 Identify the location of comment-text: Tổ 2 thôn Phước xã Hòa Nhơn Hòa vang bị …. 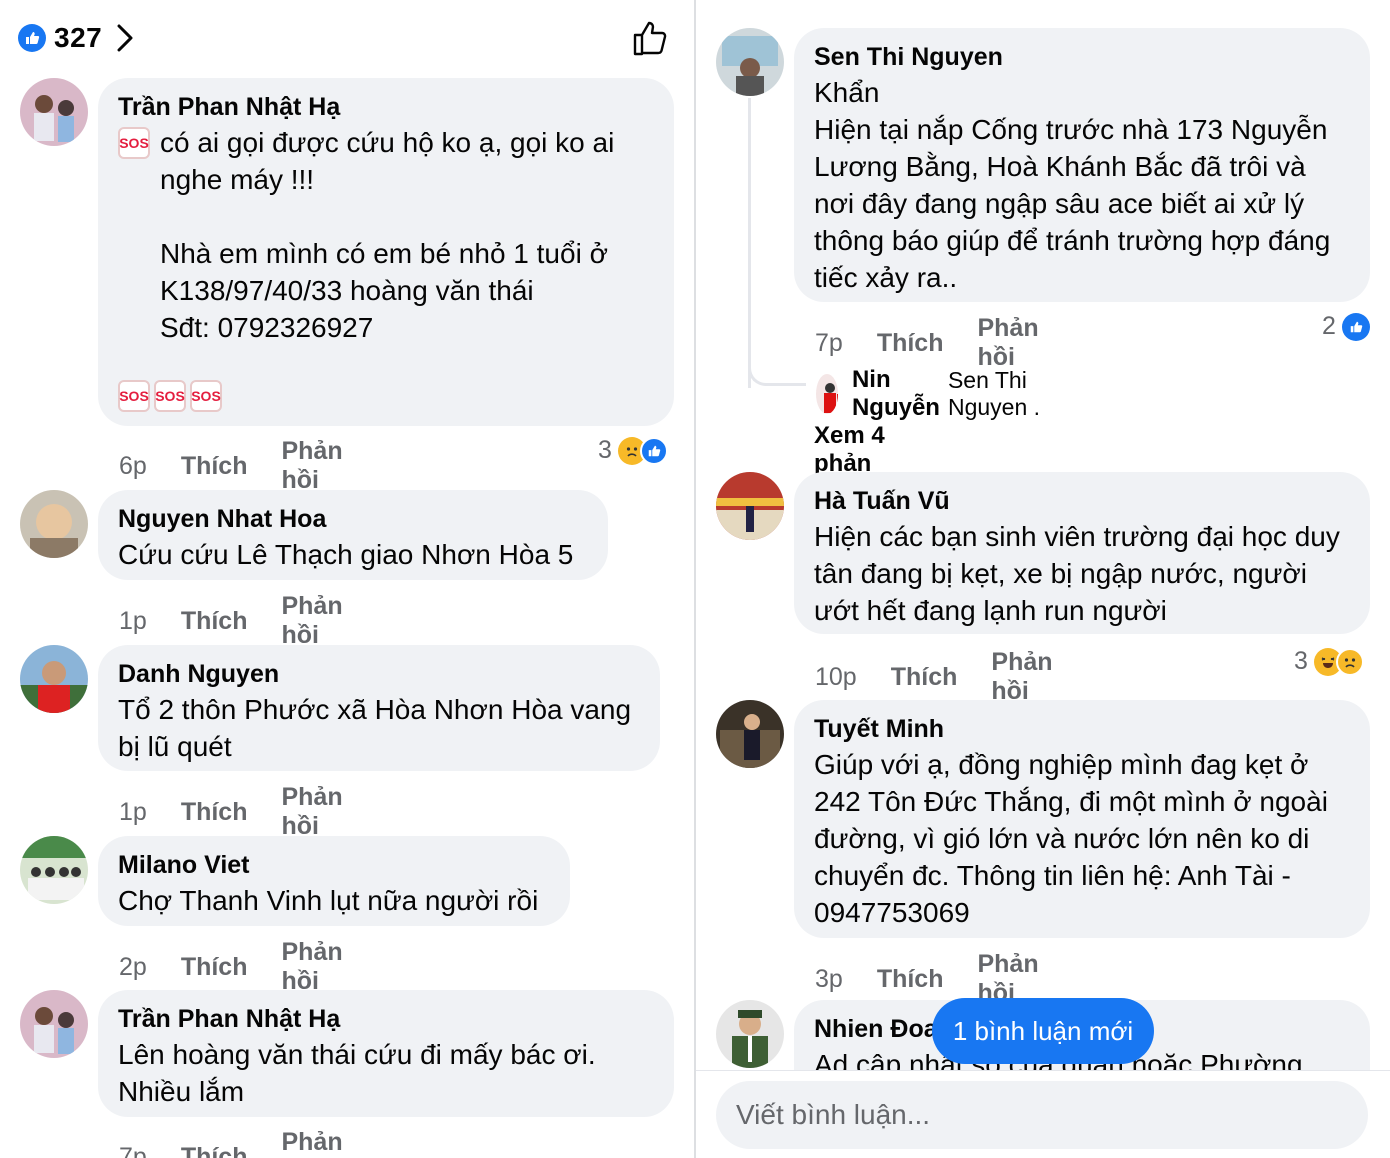
(375, 728).